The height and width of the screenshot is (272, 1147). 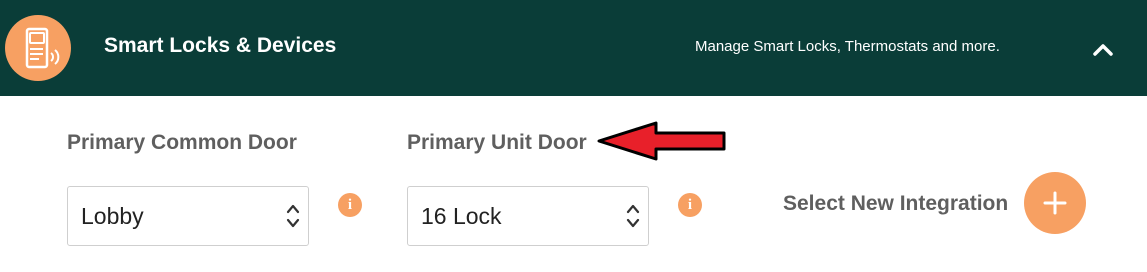 What do you see at coordinates (182, 142) in the screenshot?
I see `common-door-label: Primary Common Door` at bounding box center [182, 142].